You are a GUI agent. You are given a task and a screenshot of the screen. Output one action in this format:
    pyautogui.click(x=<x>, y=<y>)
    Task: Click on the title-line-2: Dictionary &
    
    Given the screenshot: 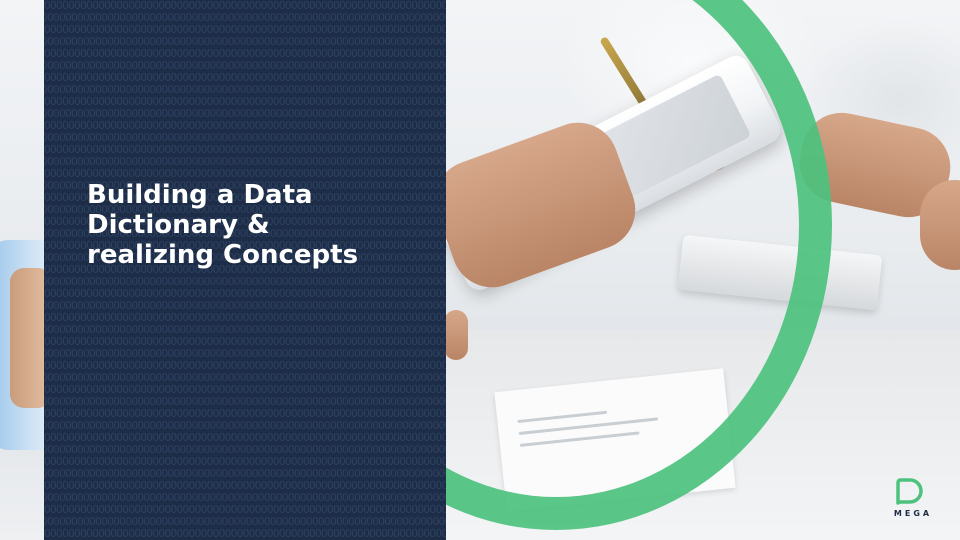 What is the action you would take?
    pyautogui.click(x=178, y=225)
    